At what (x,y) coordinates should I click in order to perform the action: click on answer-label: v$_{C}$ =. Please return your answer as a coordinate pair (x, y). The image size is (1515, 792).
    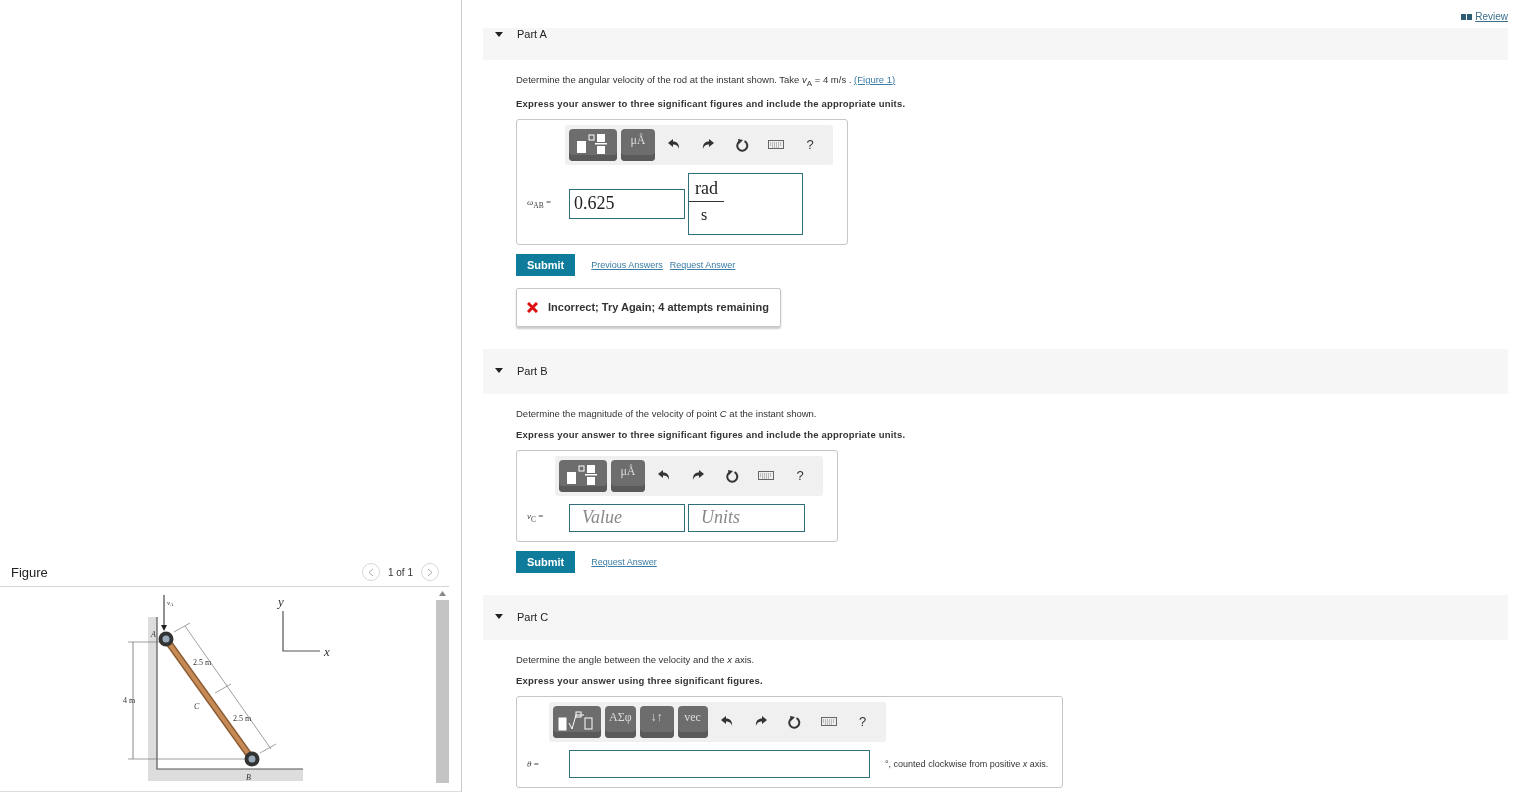
    Looking at the image, I should click on (536, 518).